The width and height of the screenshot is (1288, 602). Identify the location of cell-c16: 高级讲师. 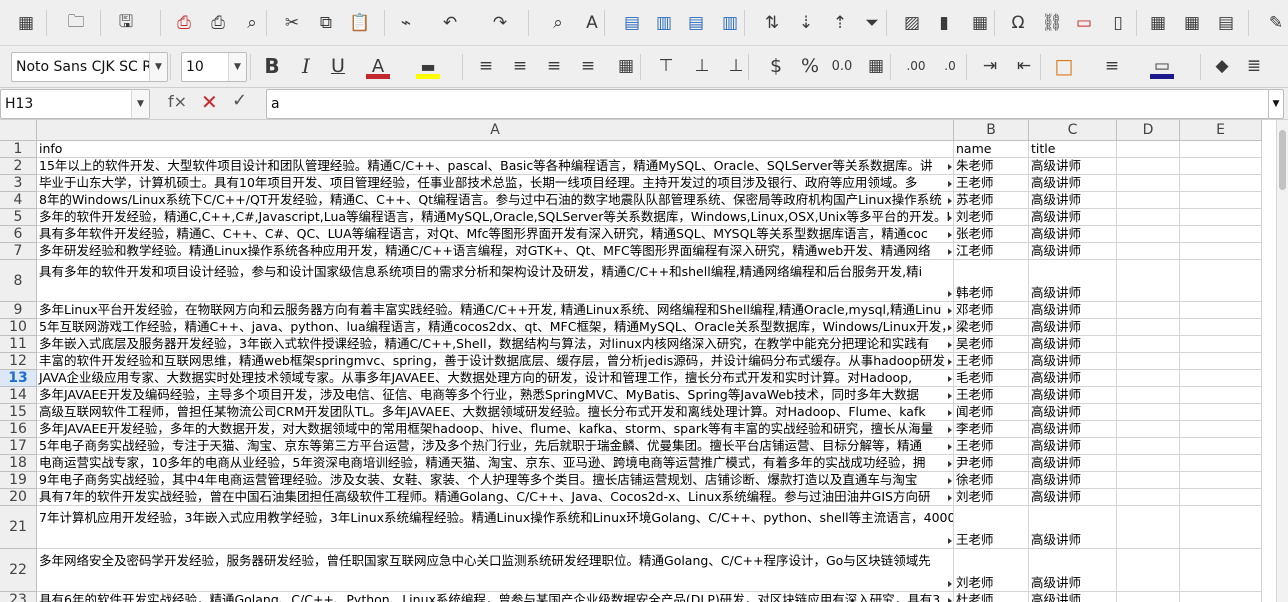
(1073, 429).